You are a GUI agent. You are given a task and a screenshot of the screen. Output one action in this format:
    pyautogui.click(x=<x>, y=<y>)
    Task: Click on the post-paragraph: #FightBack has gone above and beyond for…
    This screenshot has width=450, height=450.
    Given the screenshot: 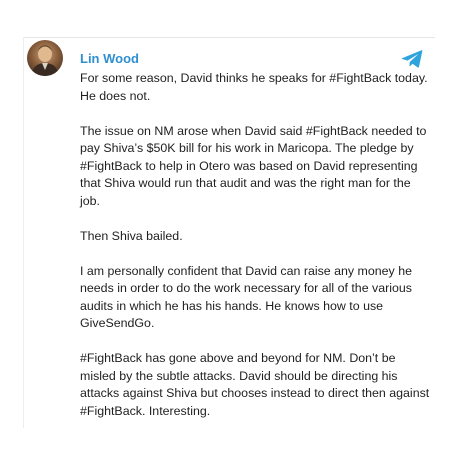 What is the action you would take?
    pyautogui.click(x=255, y=384)
    